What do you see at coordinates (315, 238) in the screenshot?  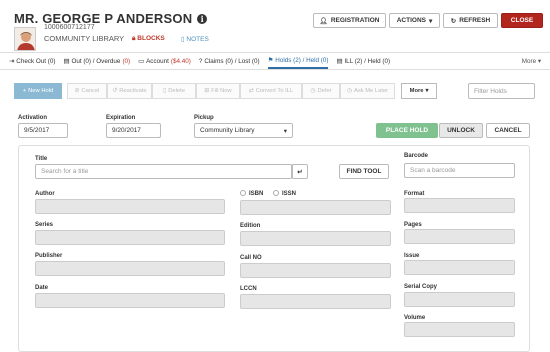 I see `edition-field` at bounding box center [315, 238].